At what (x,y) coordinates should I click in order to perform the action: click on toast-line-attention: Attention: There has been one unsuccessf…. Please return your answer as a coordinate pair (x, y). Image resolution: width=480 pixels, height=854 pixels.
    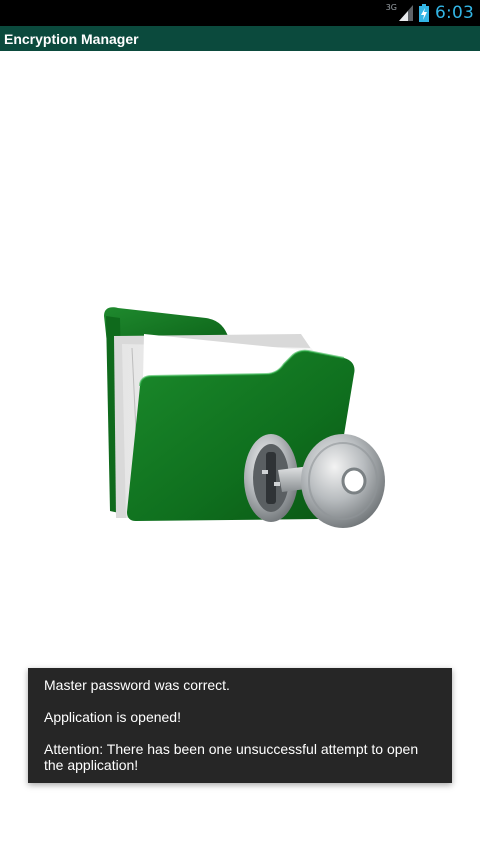
    Looking at the image, I should click on (231, 757).